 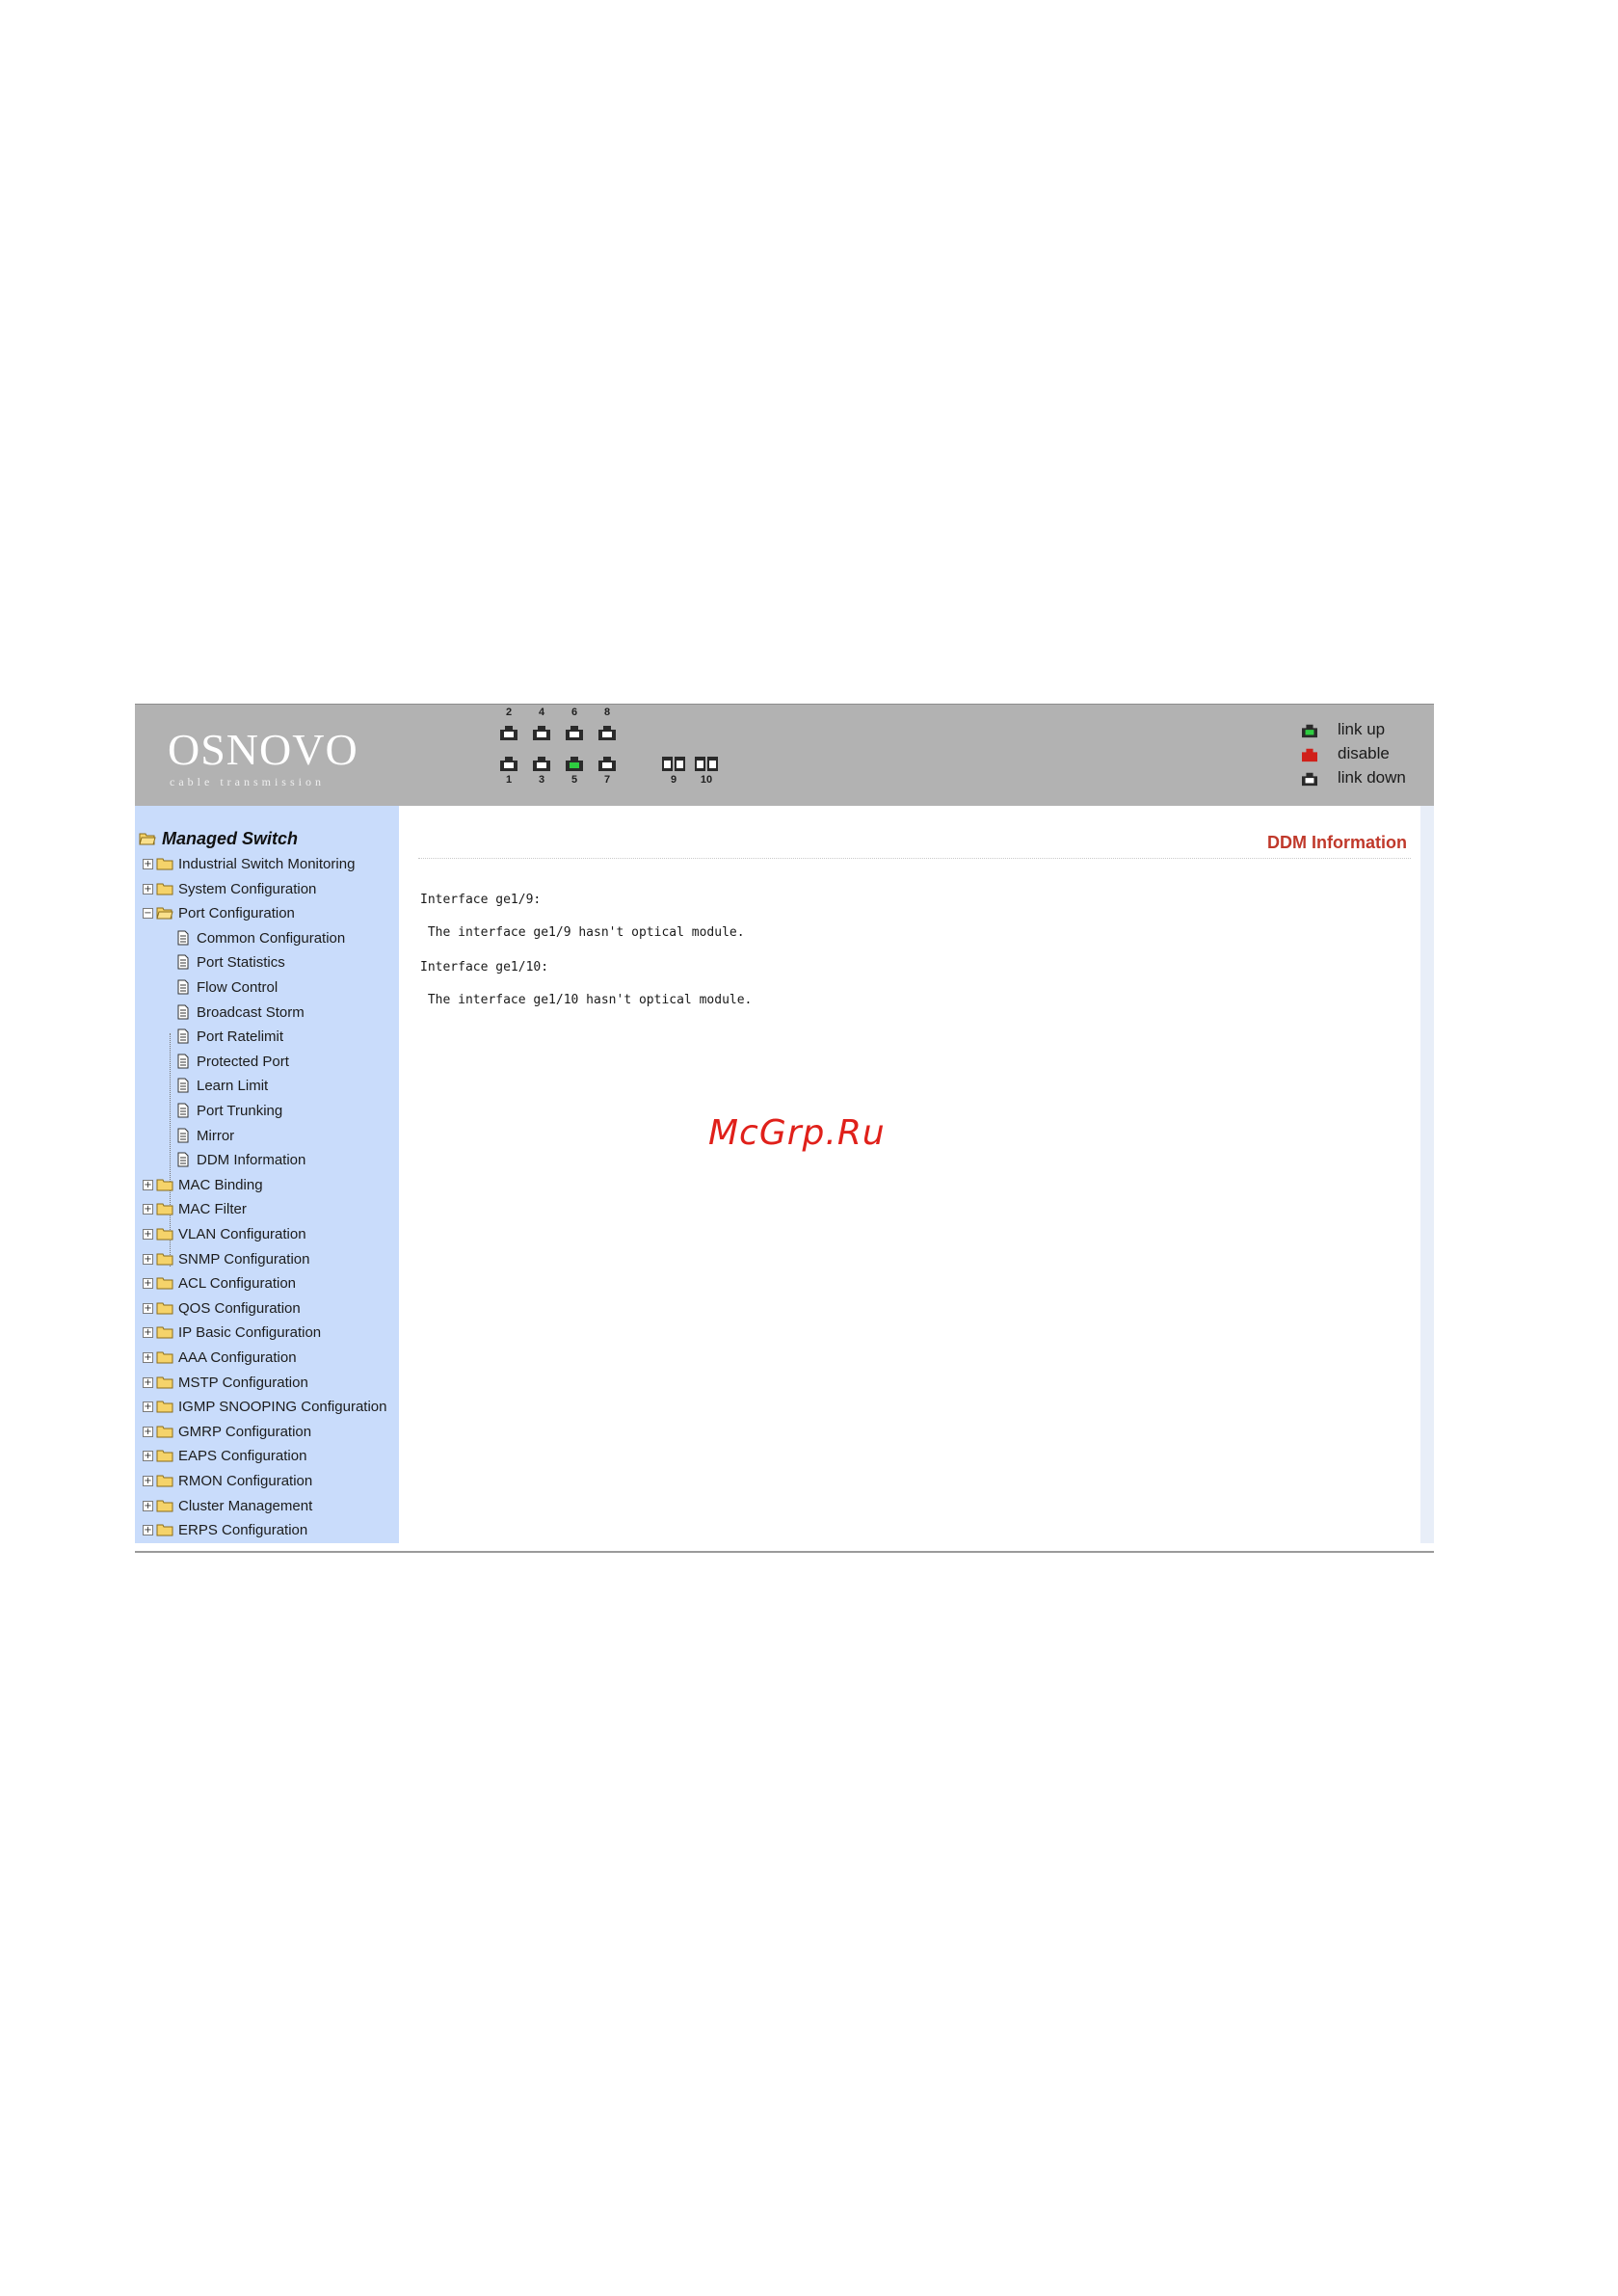 I want to click on sidebar-item-label: Protected Port, so click(x=243, y=1061).